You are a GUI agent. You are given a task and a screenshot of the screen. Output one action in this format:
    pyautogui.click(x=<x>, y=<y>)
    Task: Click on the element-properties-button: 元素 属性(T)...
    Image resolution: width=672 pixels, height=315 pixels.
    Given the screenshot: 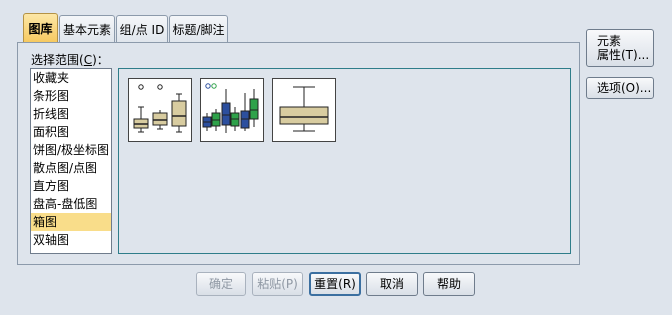 What is the action you would take?
    pyautogui.click(x=620, y=48)
    